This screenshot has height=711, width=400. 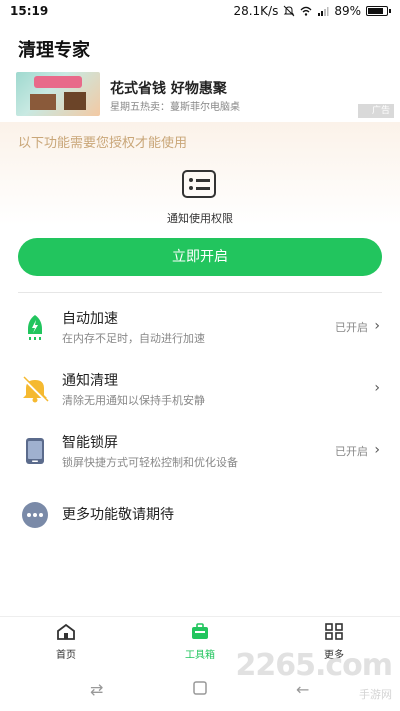 What do you see at coordinates (175, 107) in the screenshot?
I see `ad-subtitle: 星期五热卖：蔓斯菲尔电脑桌` at bounding box center [175, 107].